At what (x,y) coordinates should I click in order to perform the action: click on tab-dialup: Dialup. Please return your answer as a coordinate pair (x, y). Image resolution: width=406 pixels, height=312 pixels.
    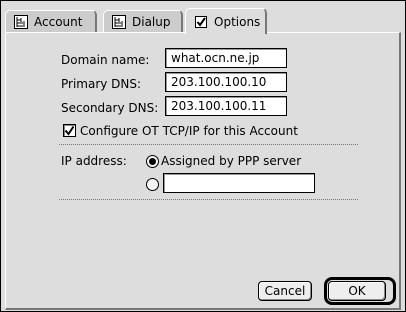
    Looking at the image, I should click on (143, 21).